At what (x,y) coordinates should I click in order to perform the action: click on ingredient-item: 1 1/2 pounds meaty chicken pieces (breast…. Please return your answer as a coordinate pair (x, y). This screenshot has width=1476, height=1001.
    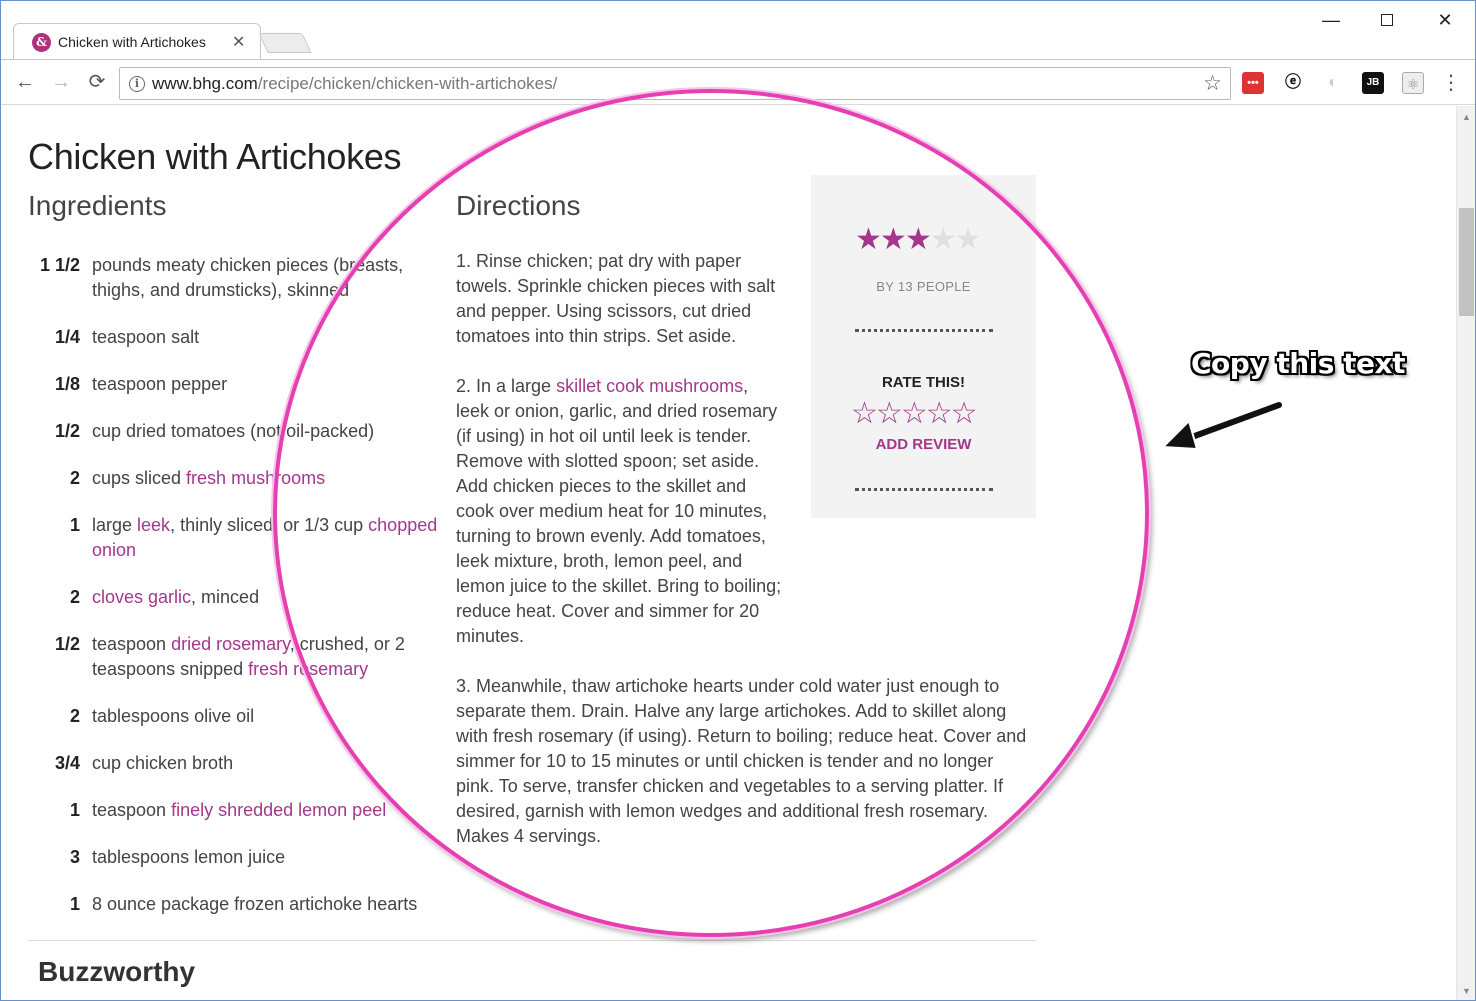
    Looking at the image, I should click on (233, 278).